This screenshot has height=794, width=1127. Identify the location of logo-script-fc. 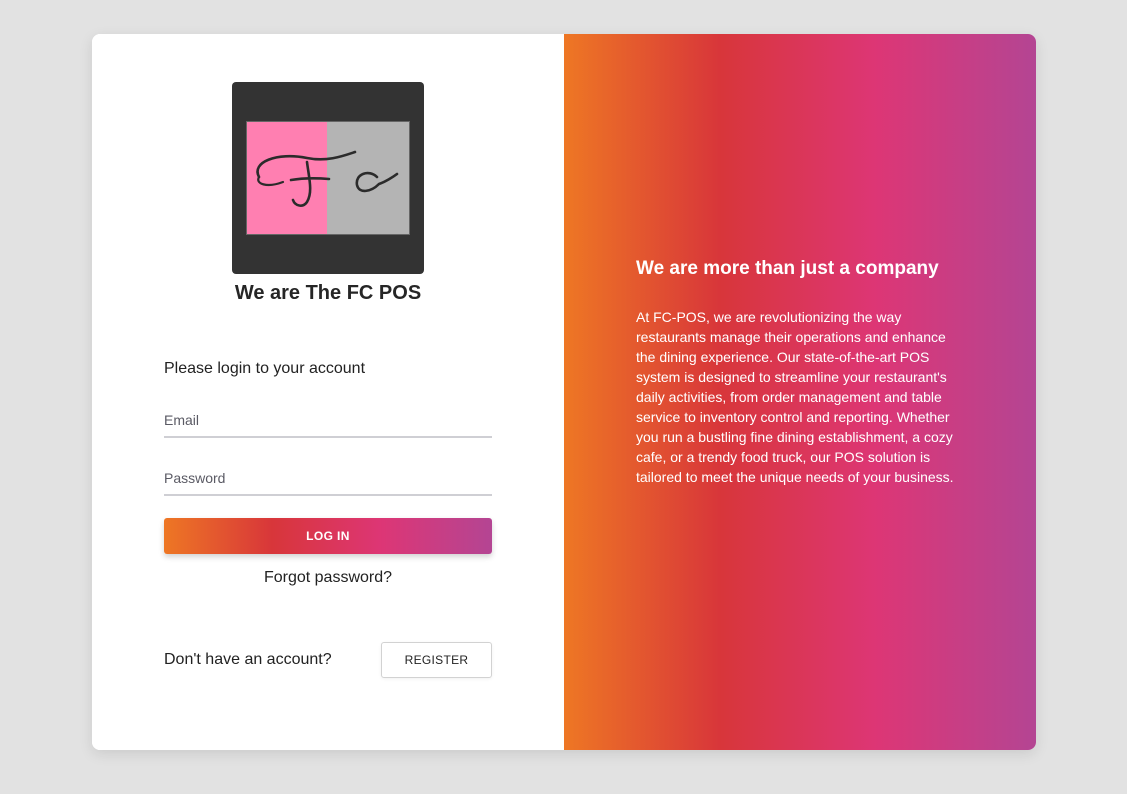
(327, 178).